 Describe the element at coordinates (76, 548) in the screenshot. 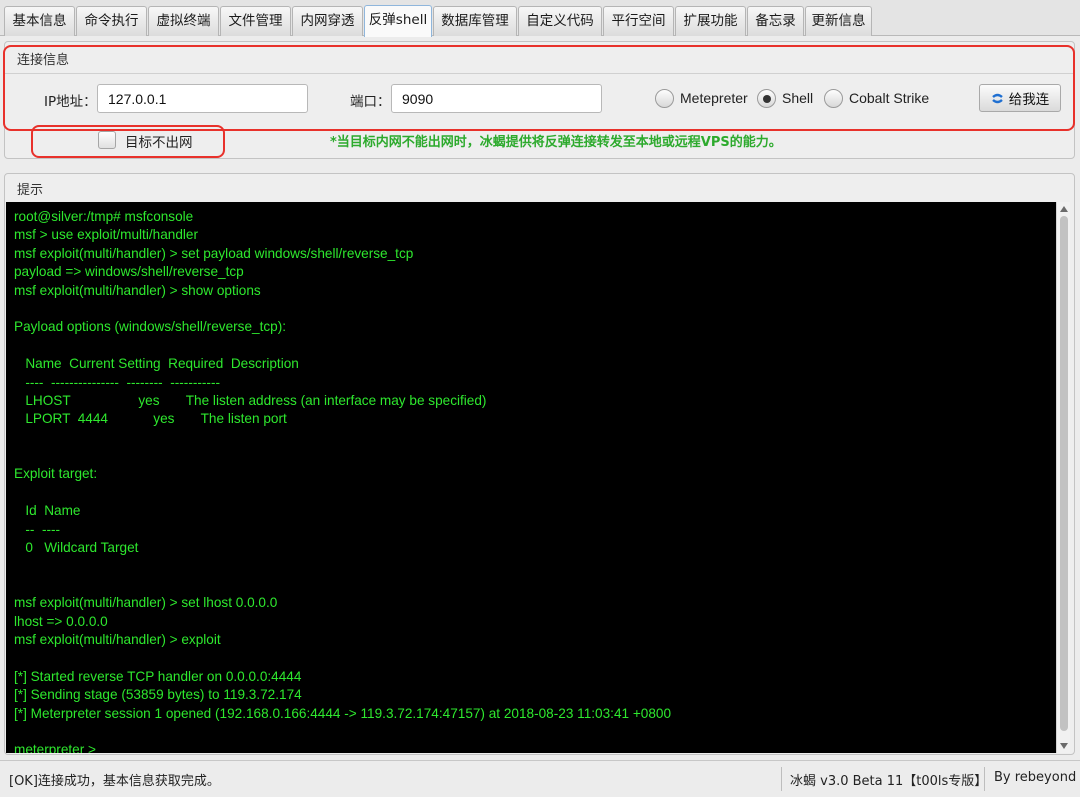

I see `terminal-line: 0 Wildcard Target` at that location.